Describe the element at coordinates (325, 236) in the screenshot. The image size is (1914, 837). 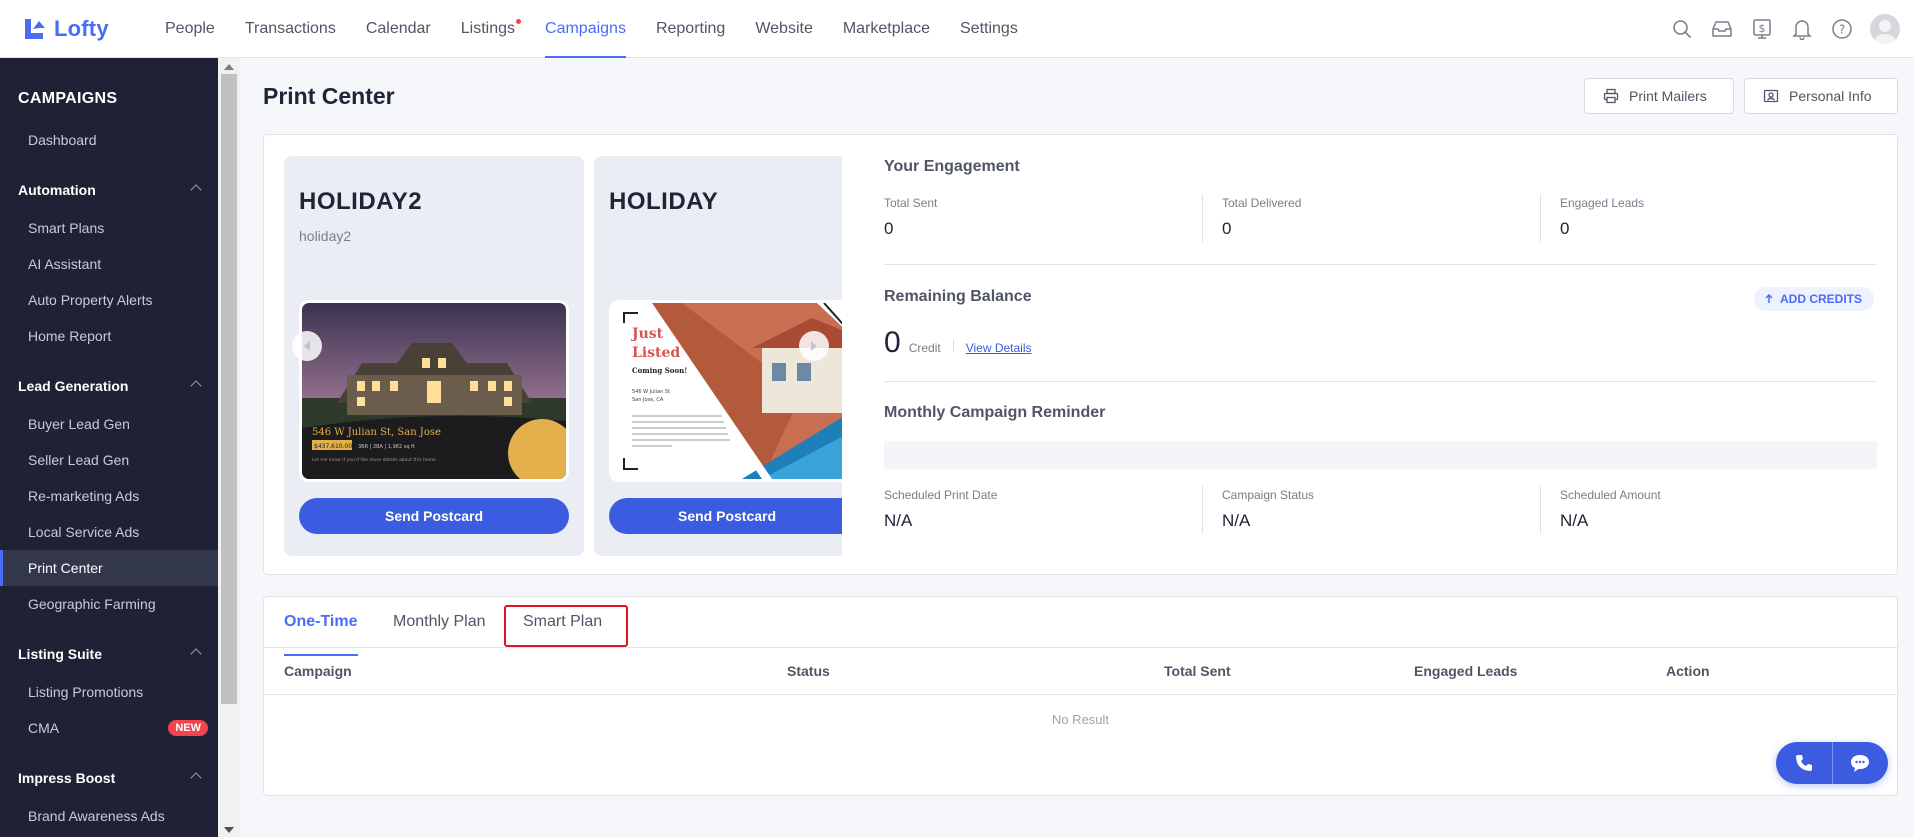
I see `card-subtitle: holiday2` at that location.